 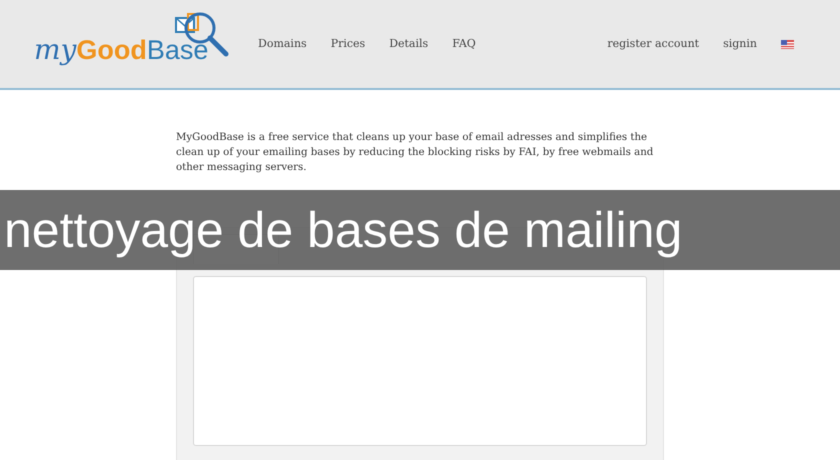 I want to click on intro-paragraph: MyGoodBase is a free service that cleans up your base of email adresses and simplifies the clean up of your emailing bases by reducing the blocking risks by FAI, by free webmails and other messaging servers., so click(x=415, y=153).